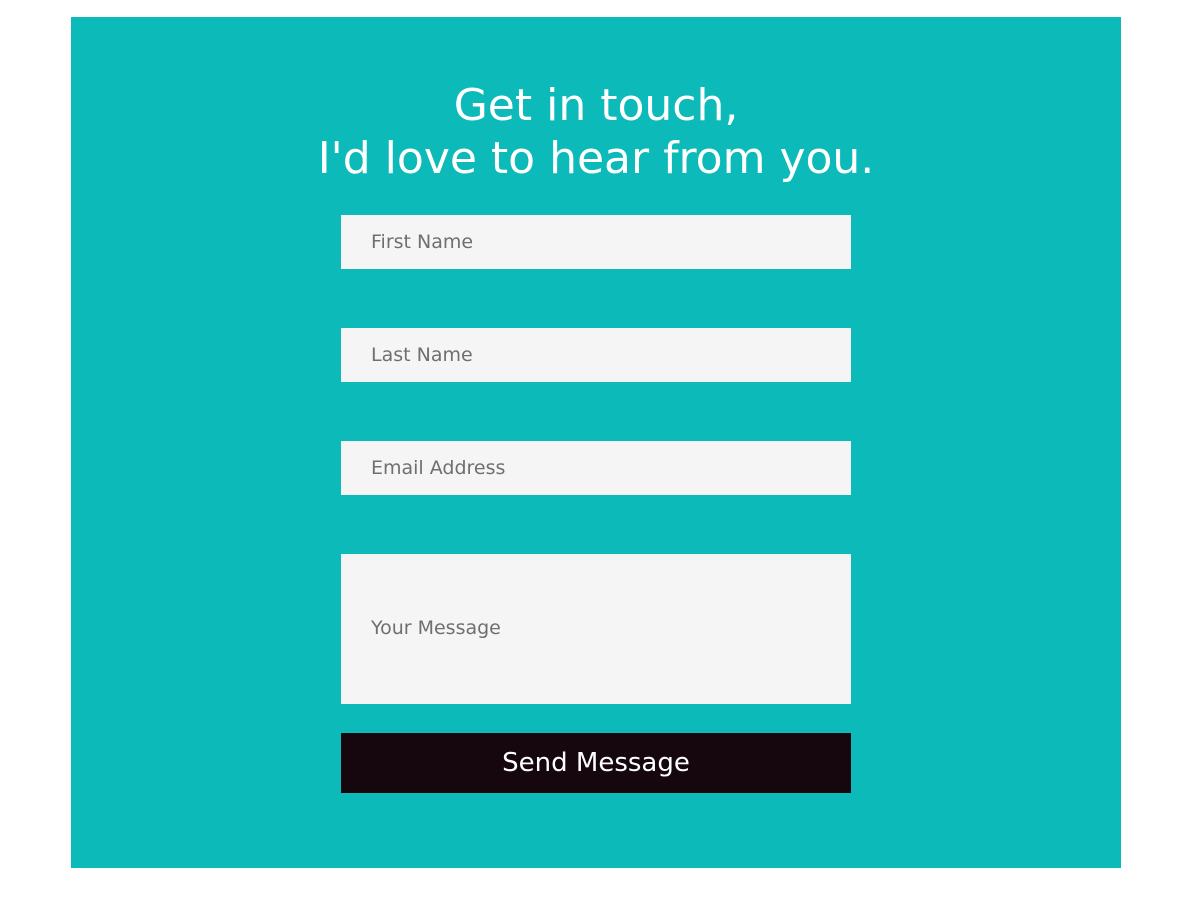  Describe the element at coordinates (596, 763) in the screenshot. I see `send-message-button: Send Message` at that location.